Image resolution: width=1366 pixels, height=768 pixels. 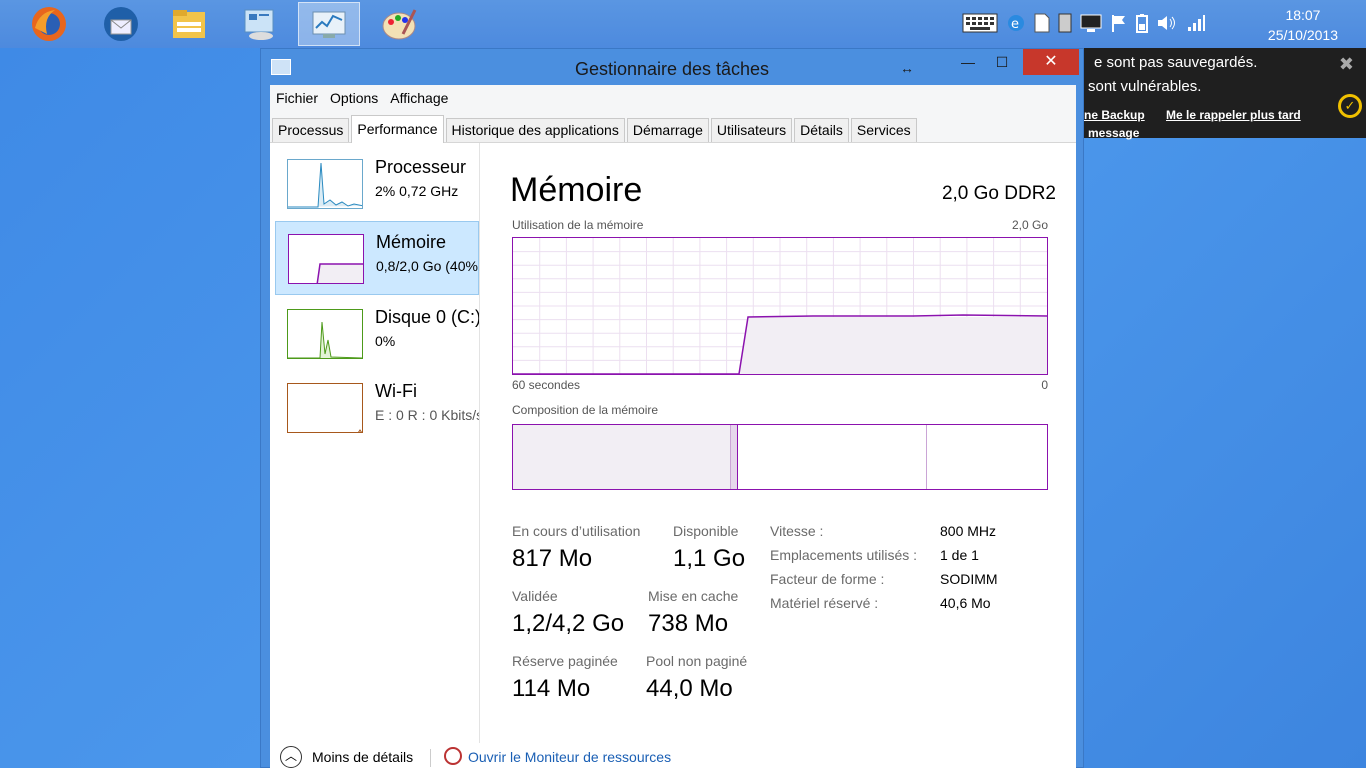 I want to click on less-details-link: Moins de détails, so click(x=362, y=757).